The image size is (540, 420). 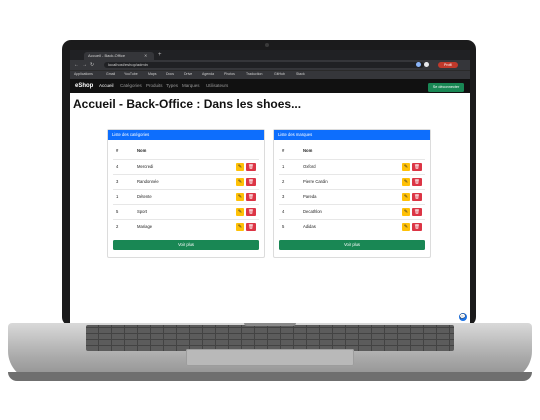 What do you see at coordinates (84, 65) in the screenshot?
I see `forward-icon: →` at bounding box center [84, 65].